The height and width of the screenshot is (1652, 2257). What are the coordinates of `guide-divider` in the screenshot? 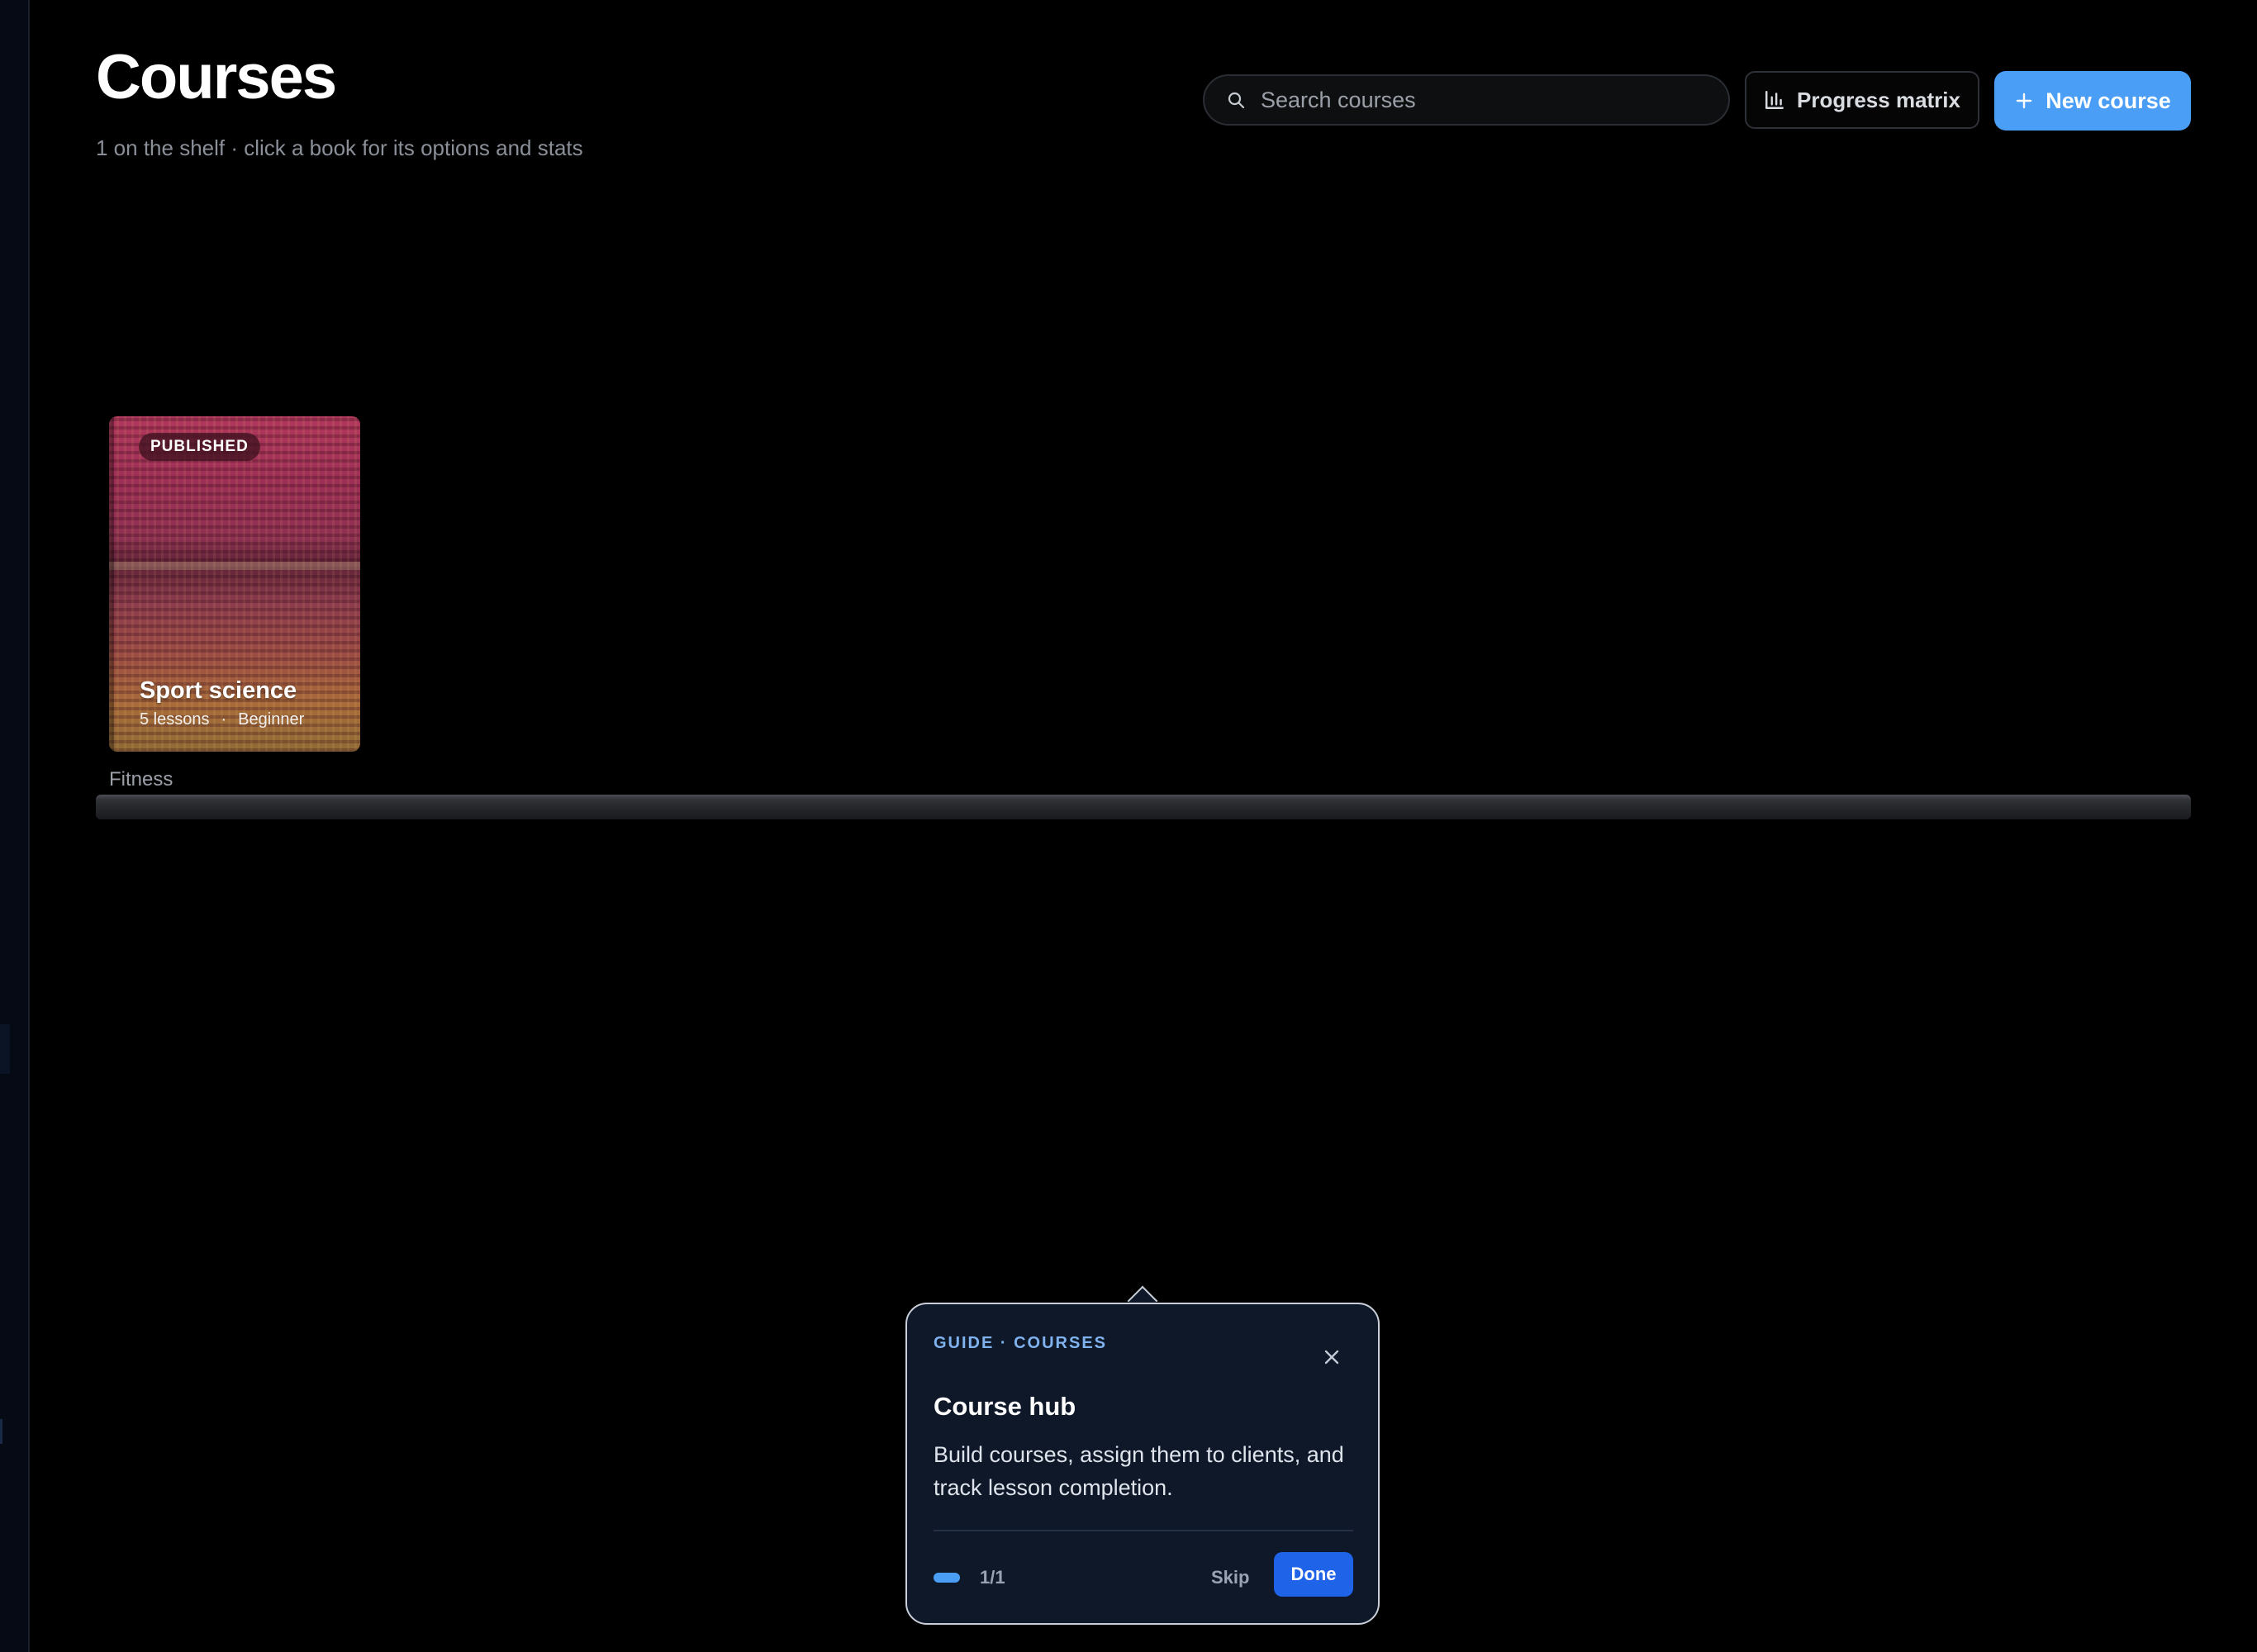 It's located at (1143, 1530).